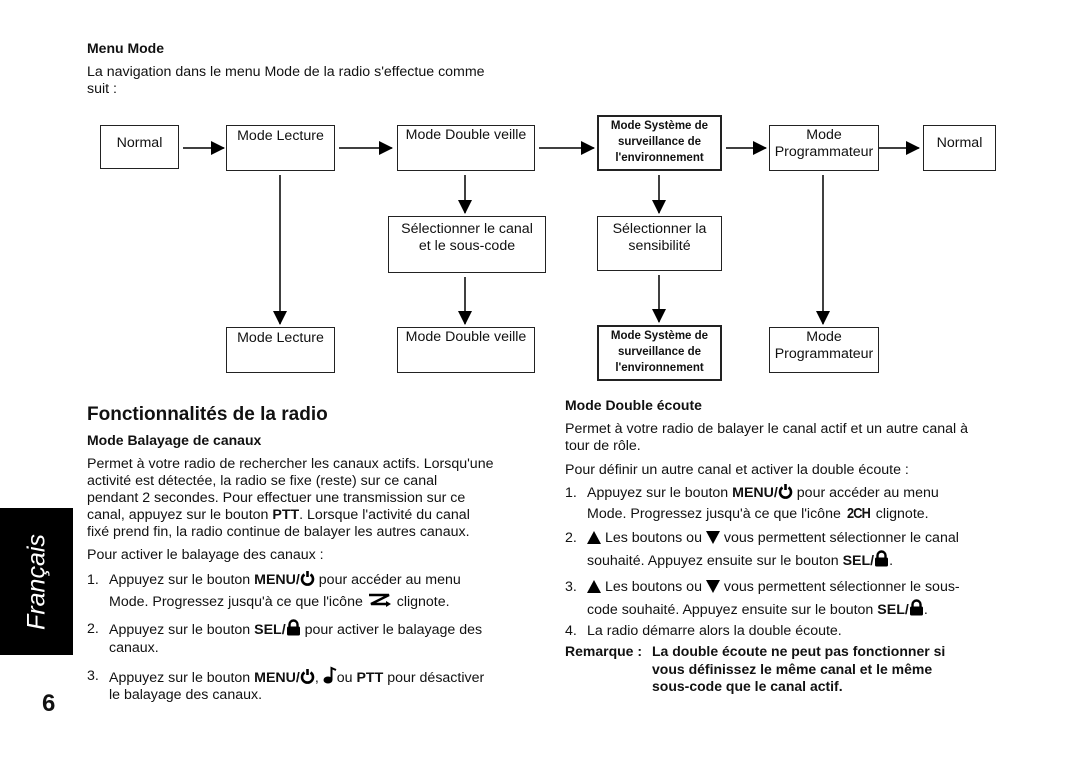 The height and width of the screenshot is (763, 1080). Describe the element at coordinates (186, 695) in the screenshot. I see `text: le balayage des canaux.` at that location.